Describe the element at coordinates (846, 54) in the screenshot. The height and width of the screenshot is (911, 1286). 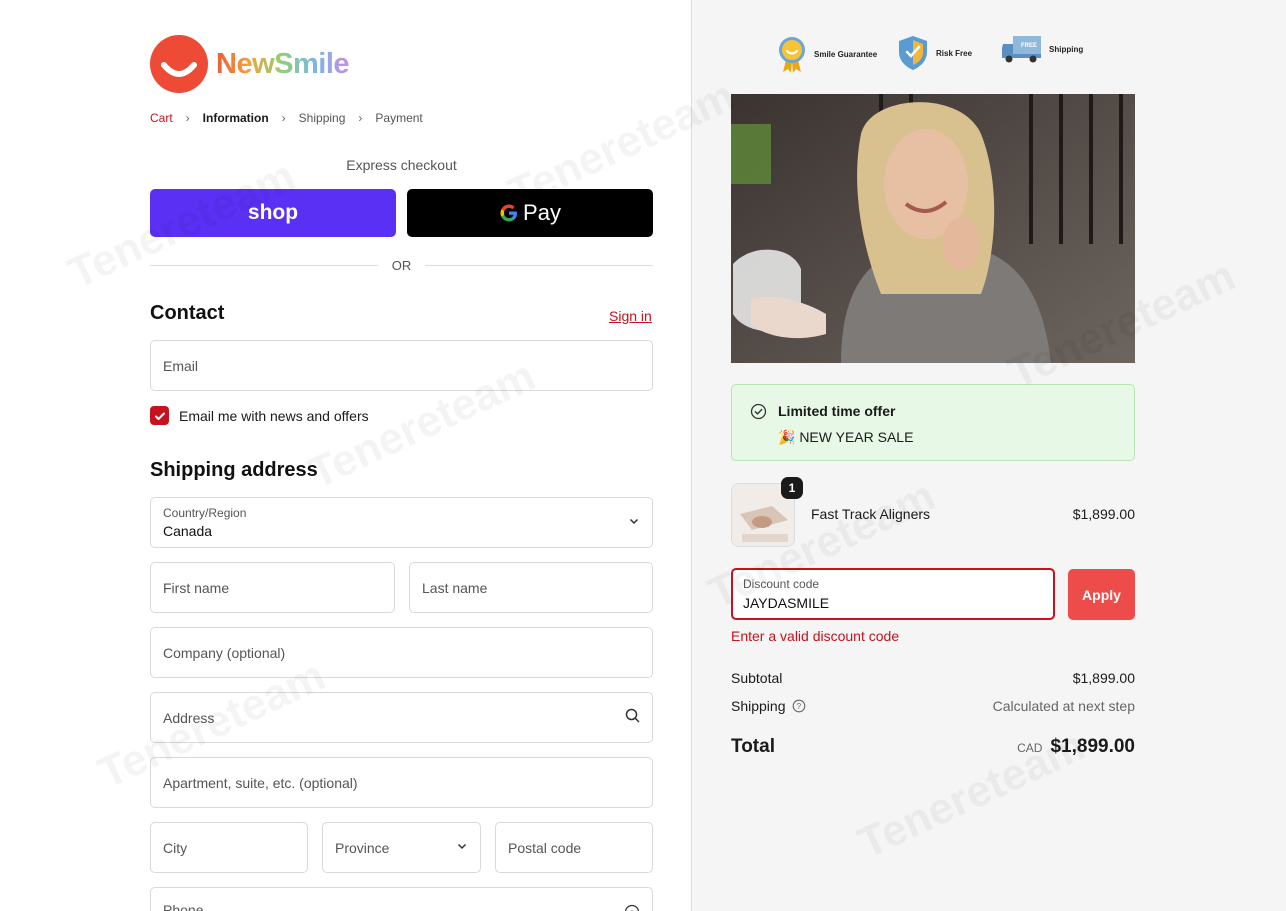
I see `trust-label: Smile Guarantee` at that location.